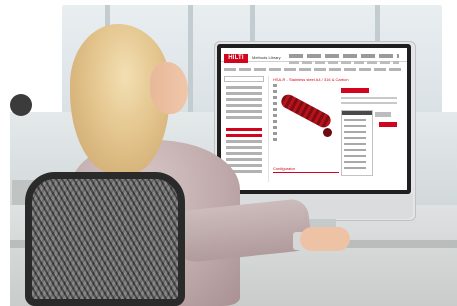 Image resolution: width=457 pixels, height=306 pixels. I want to click on sidebar-search-input, so click(244, 79).